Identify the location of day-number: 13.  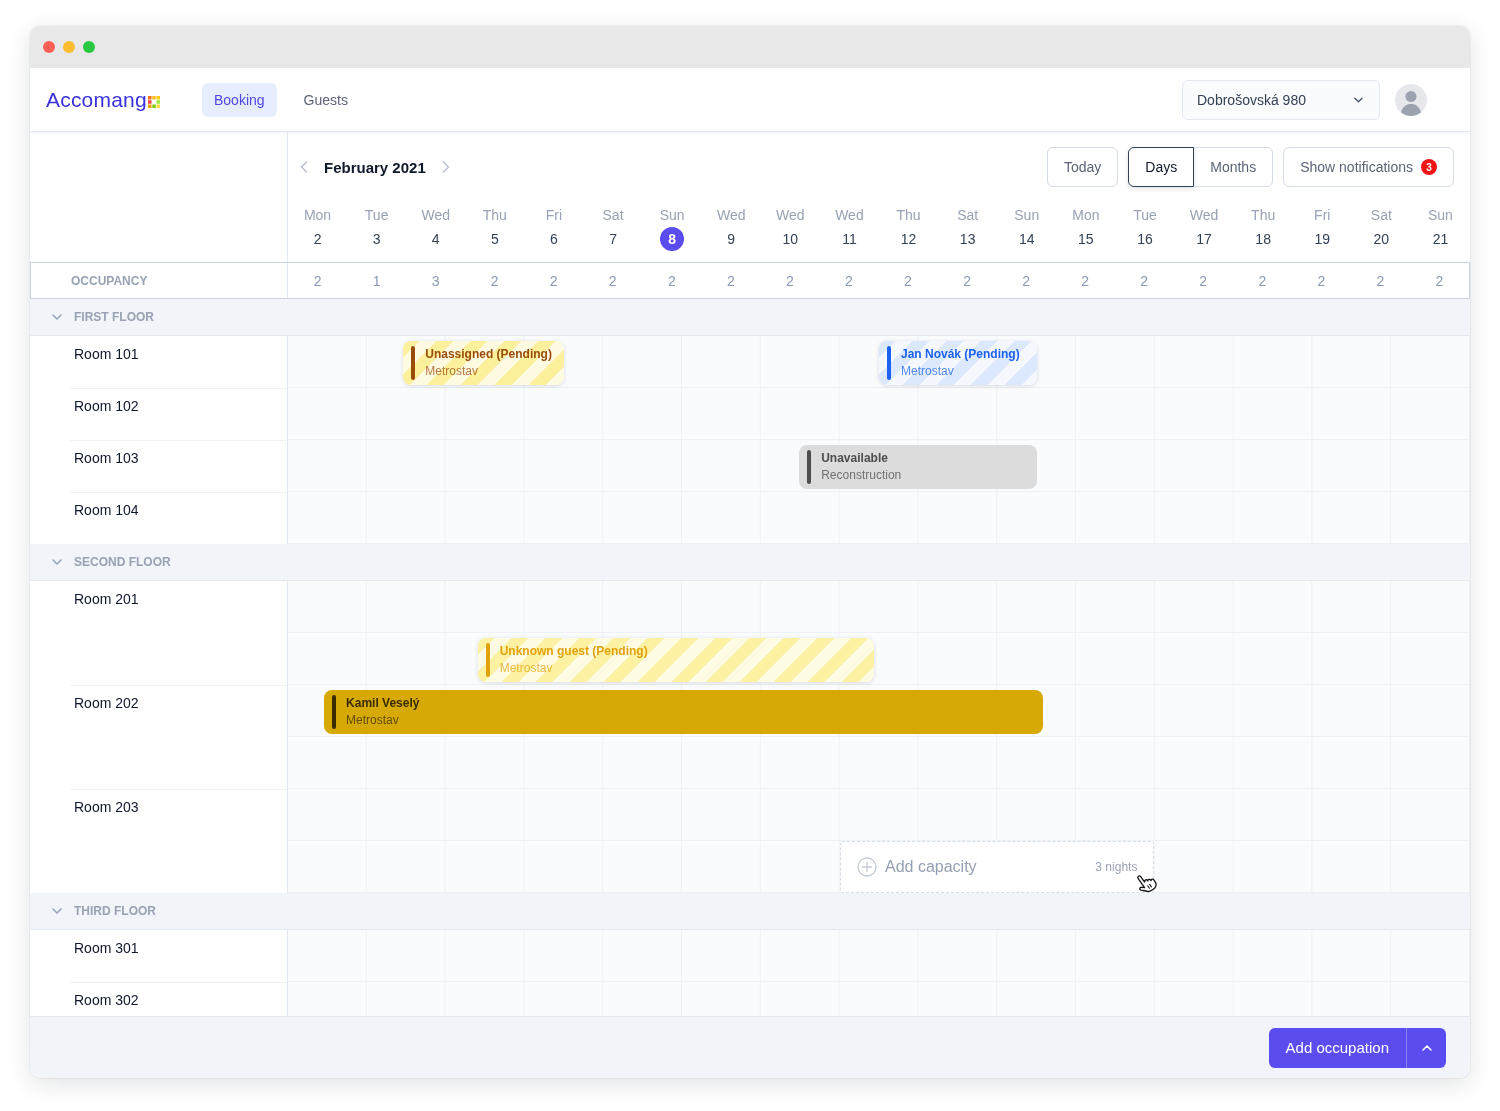
(967, 239).